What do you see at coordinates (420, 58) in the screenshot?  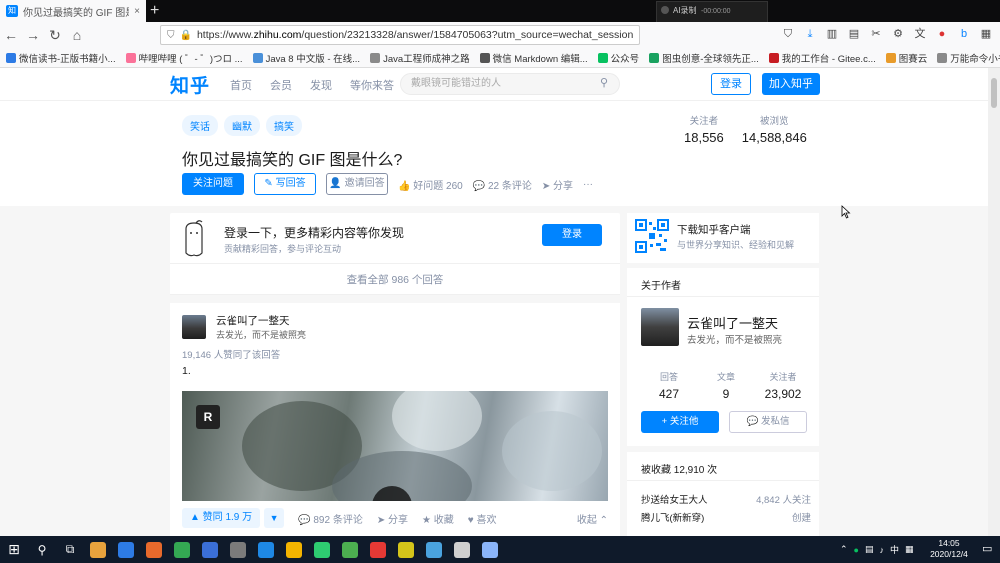 I see `bookmark-item: Java工程师成神之路` at bounding box center [420, 58].